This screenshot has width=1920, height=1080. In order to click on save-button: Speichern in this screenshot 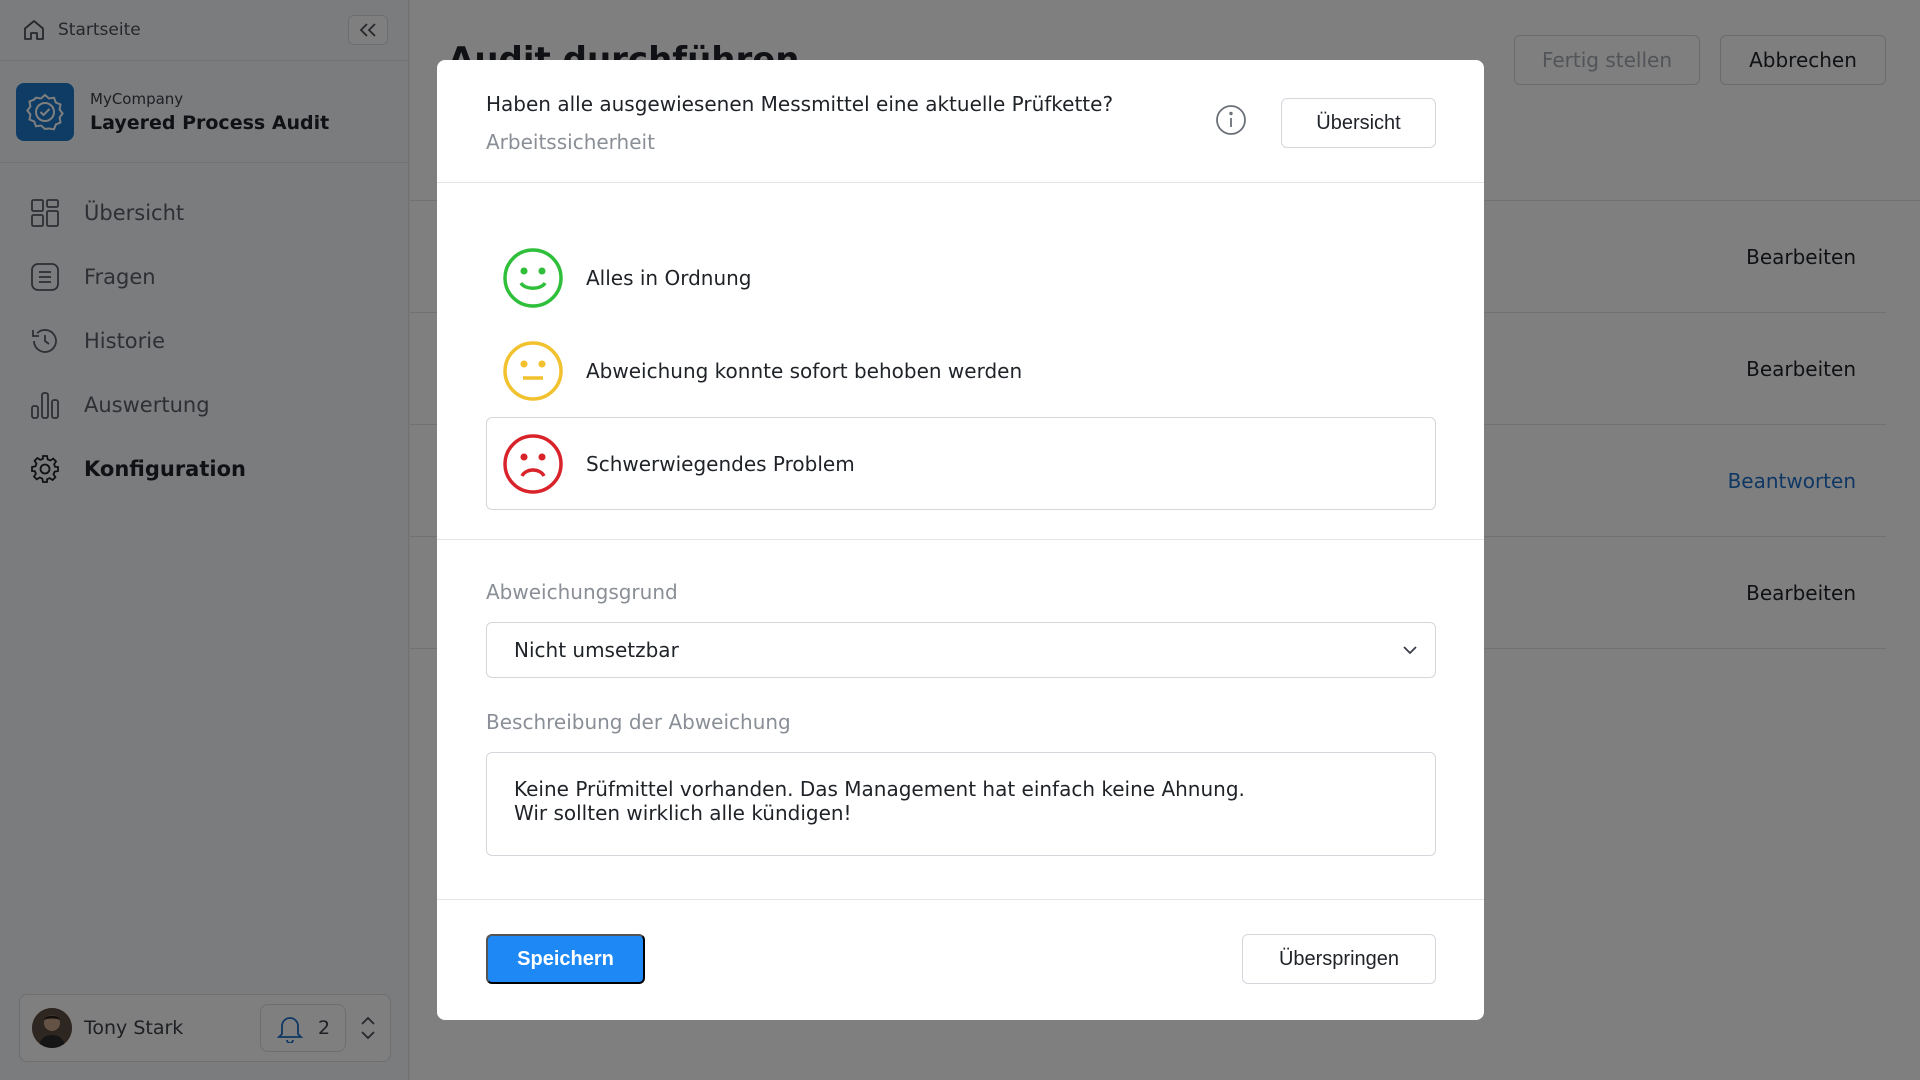, I will do `click(565, 959)`.